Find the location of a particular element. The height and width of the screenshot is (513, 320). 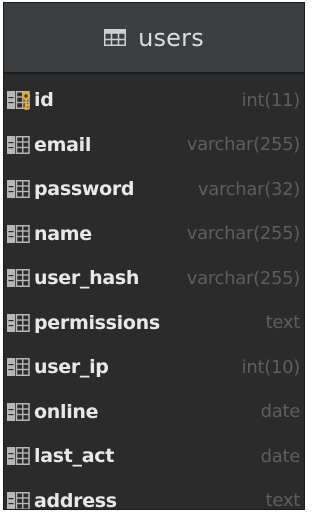

table-row: password varchar(32) is located at coordinates (154, 189).